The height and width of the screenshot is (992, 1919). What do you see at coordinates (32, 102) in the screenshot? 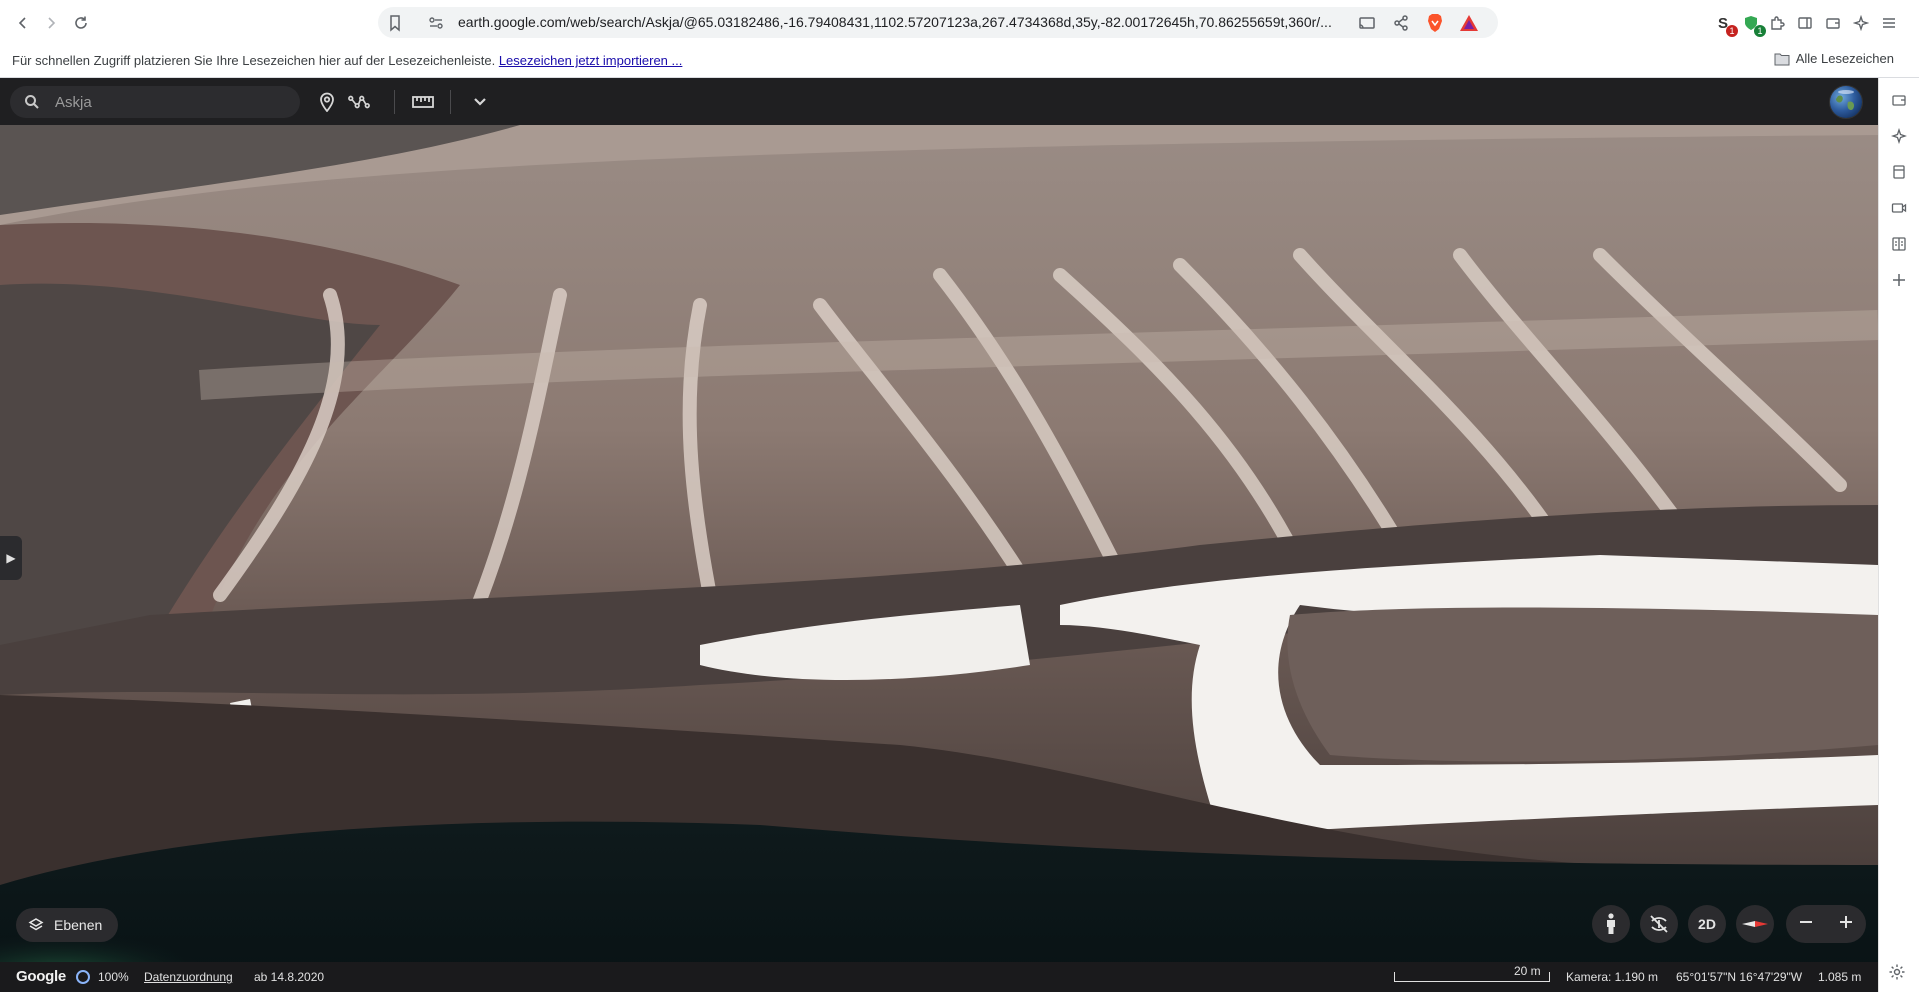
I see `search-icon` at bounding box center [32, 102].